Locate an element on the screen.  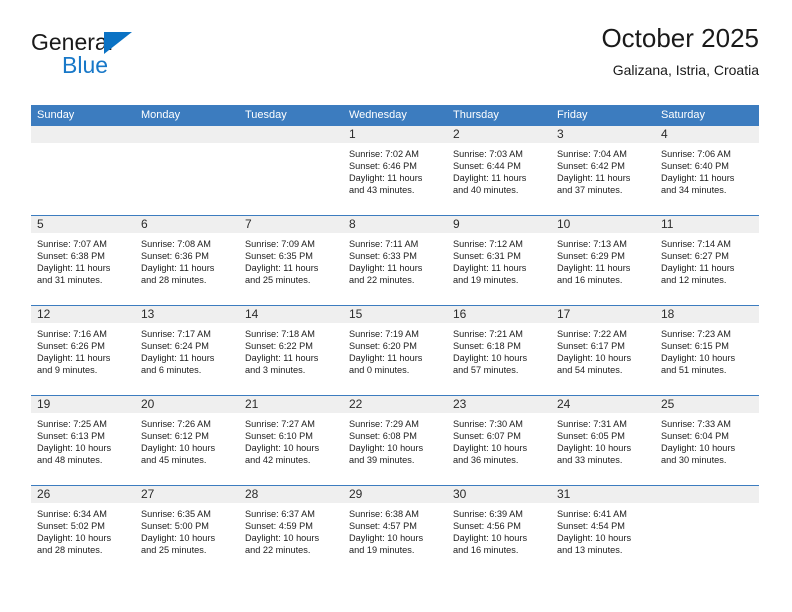
daylight-text-cont: and 45 minutes. is located at coordinates (174, 460).